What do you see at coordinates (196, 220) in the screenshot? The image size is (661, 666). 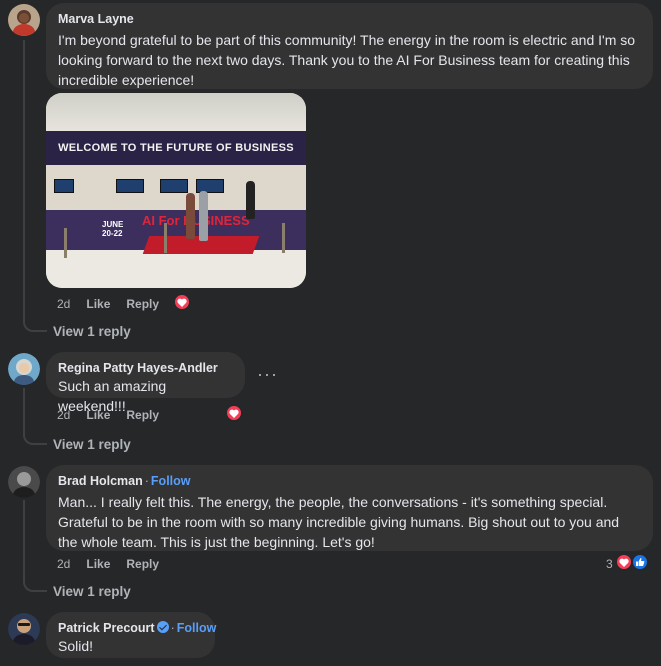 I see `photo-desk-brand: AI For BUSINESS` at bounding box center [196, 220].